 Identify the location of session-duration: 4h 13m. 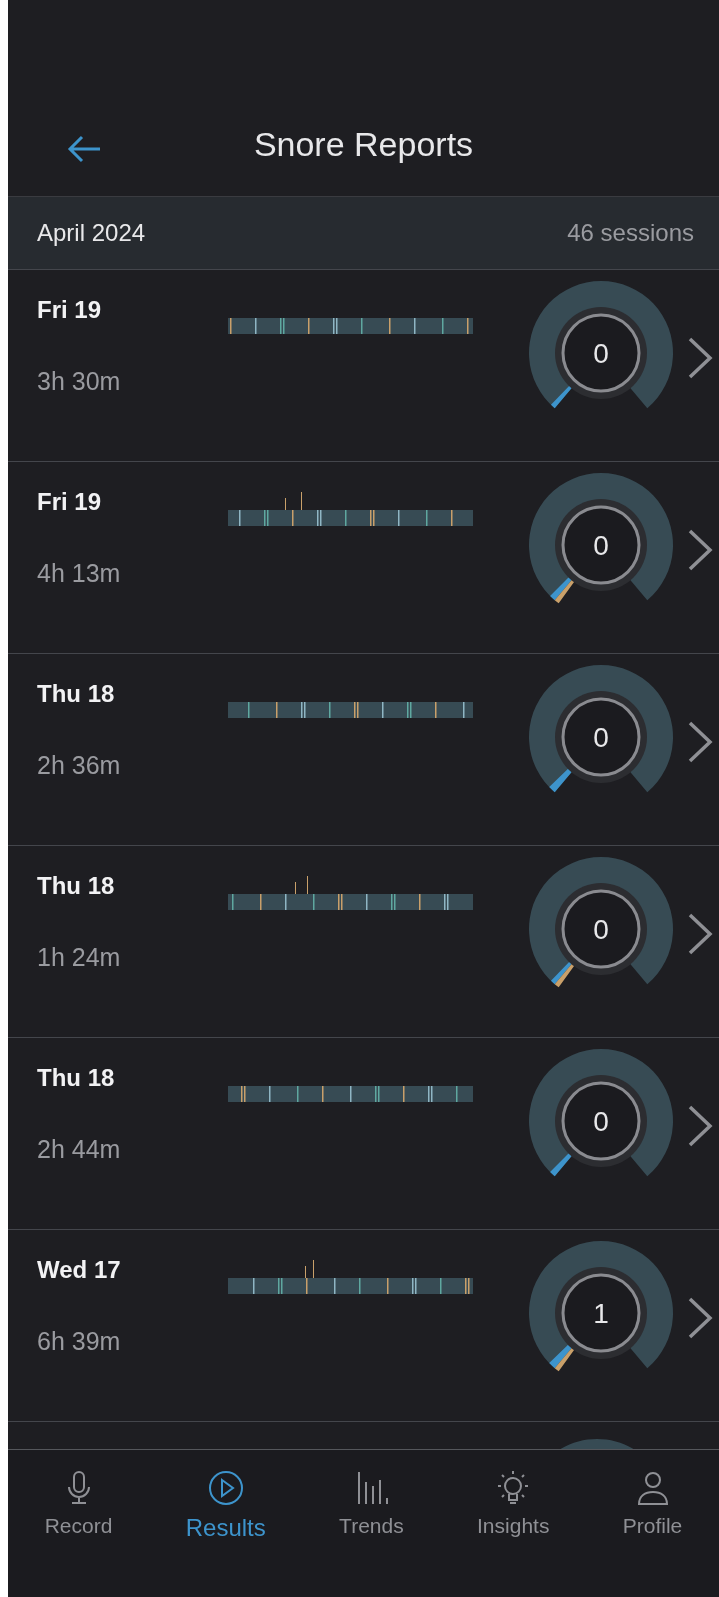
(79, 573).